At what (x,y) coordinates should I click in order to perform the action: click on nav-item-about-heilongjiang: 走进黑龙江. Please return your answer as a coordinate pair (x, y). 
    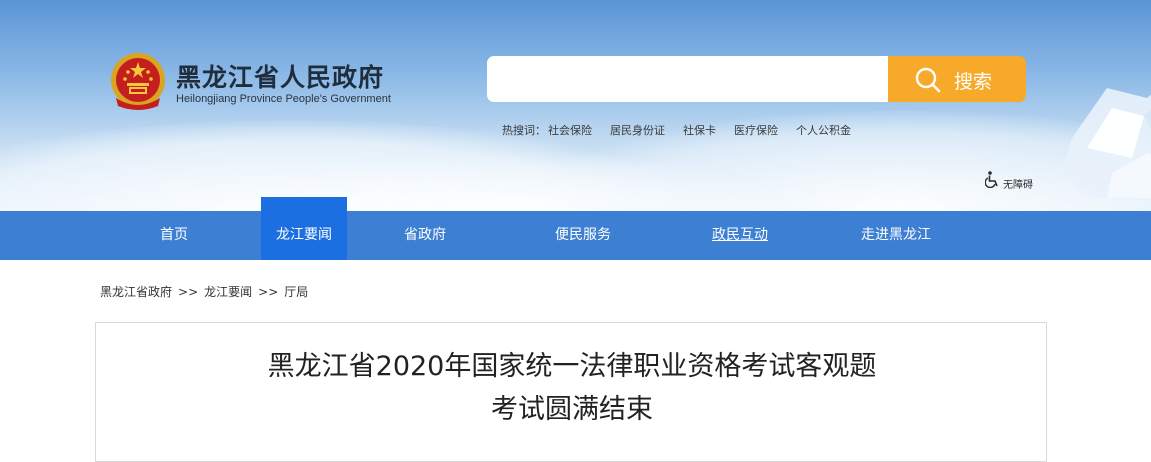
    Looking at the image, I should click on (896, 235).